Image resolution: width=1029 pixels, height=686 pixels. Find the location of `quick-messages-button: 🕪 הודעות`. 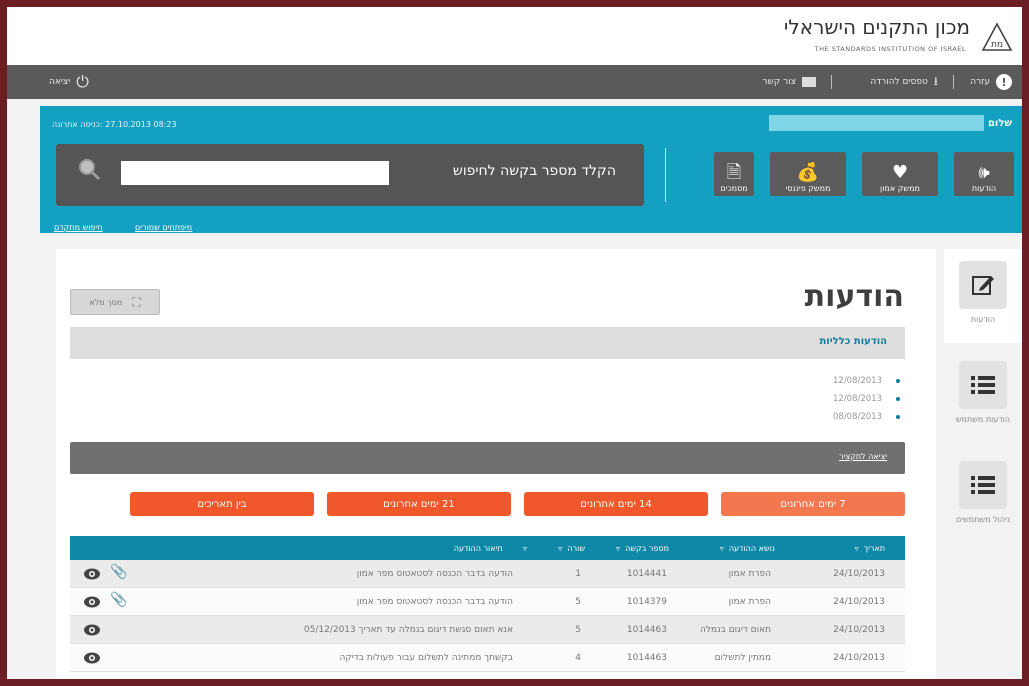

quick-messages-button: 🕪 הודעות is located at coordinates (984, 174).